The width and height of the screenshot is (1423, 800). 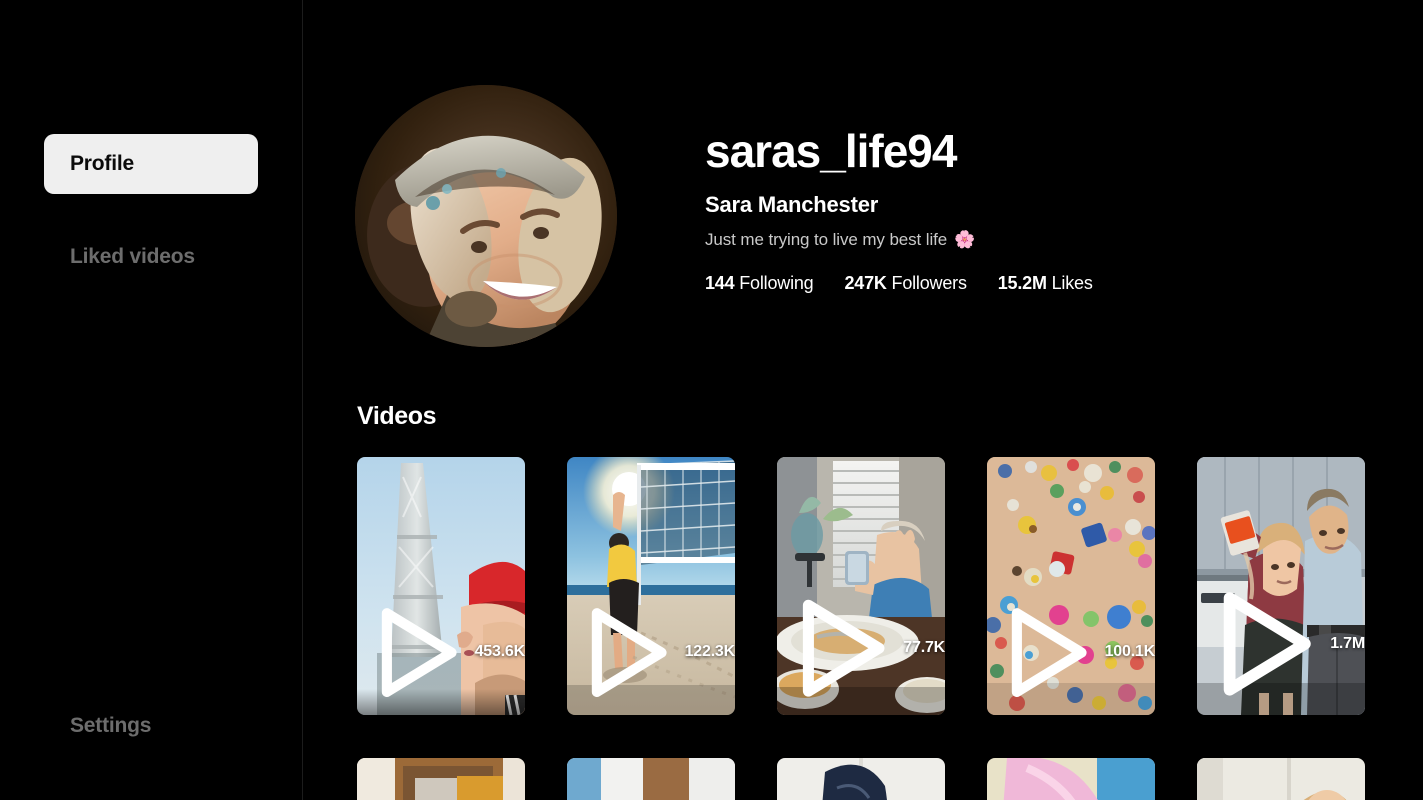 I want to click on video-views-count-2: 122.3K, so click(x=709, y=652).